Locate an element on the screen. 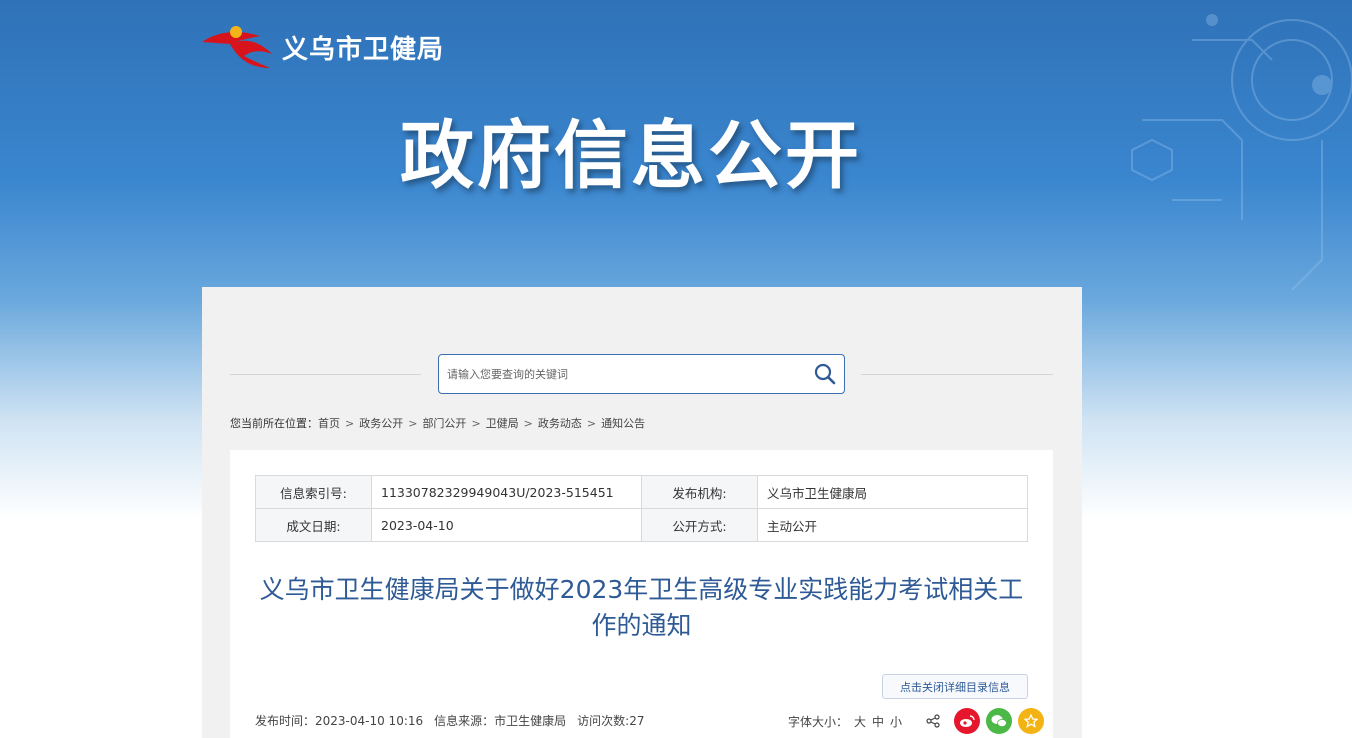  breadcrumb-item-departments: 部门公开 is located at coordinates (444, 423).